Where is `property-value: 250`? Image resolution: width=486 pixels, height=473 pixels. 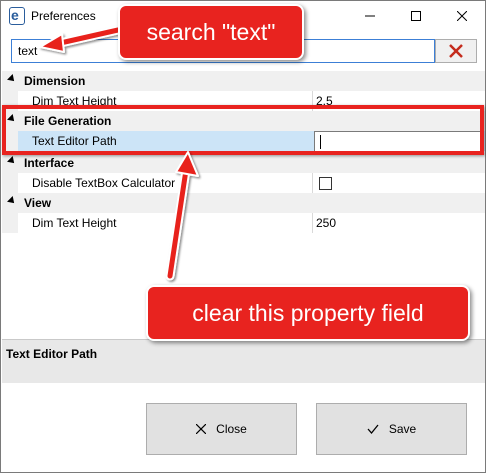 property-value: 250 is located at coordinates (326, 223).